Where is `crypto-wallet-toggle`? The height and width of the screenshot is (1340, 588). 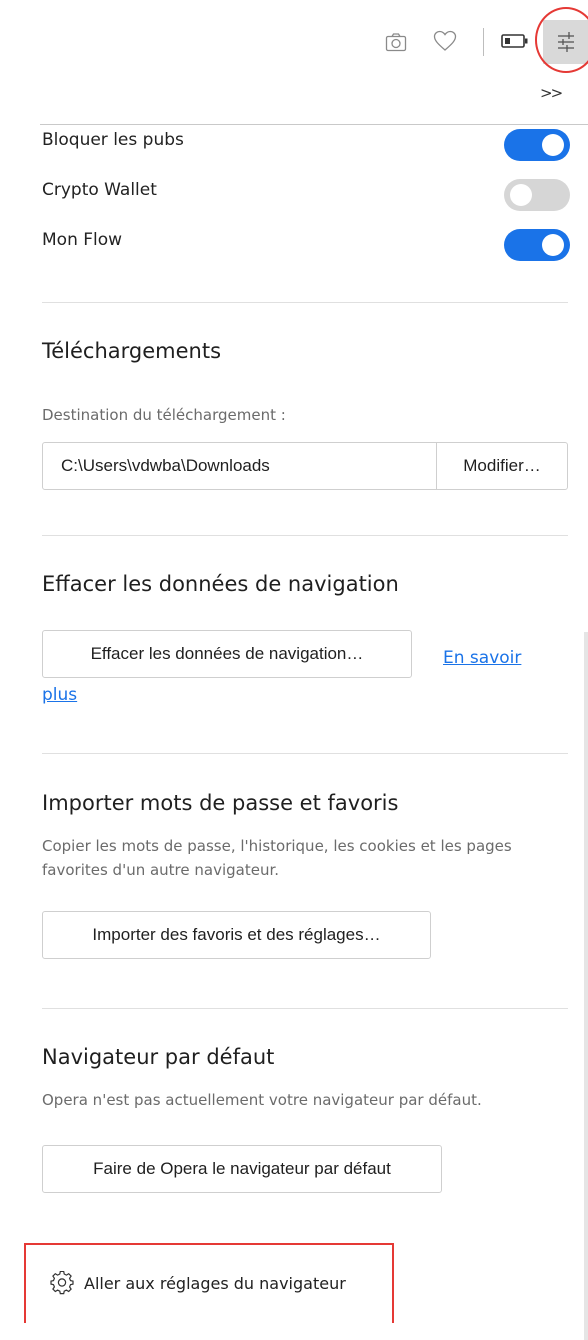 crypto-wallet-toggle is located at coordinates (537, 195).